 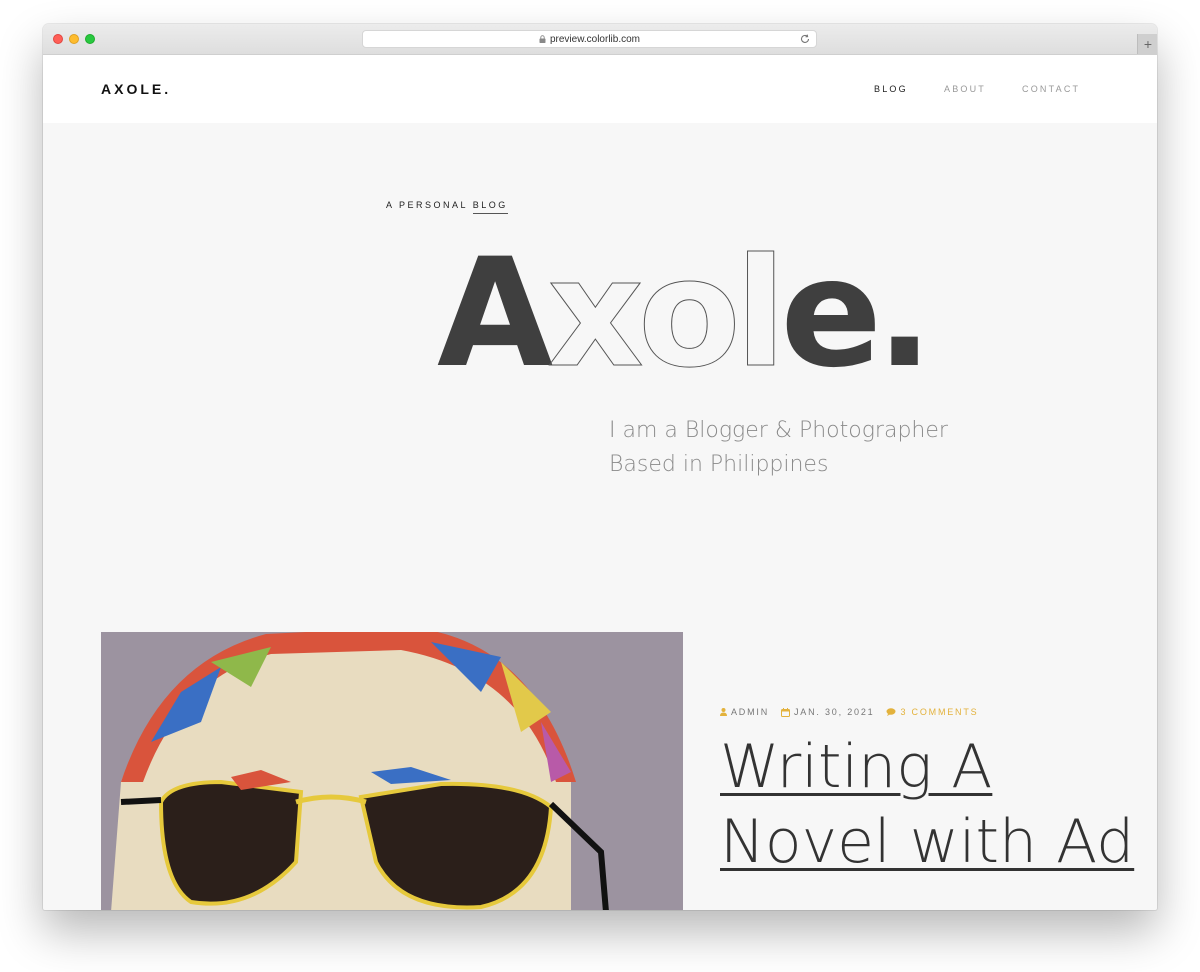 What do you see at coordinates (939, 712) in the screenshot?
I see `post-comments-label: 3 COMMENTS` at bounding box center [939, 712].